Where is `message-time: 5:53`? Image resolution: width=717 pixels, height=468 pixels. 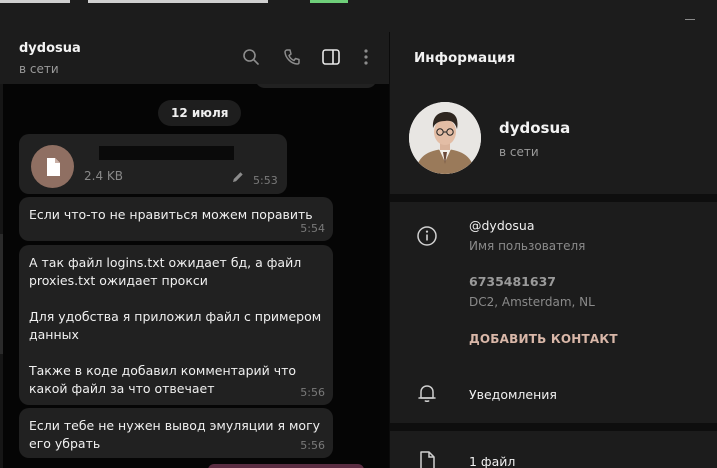 message-time: 5:53 is located at coordinates (265, 180).